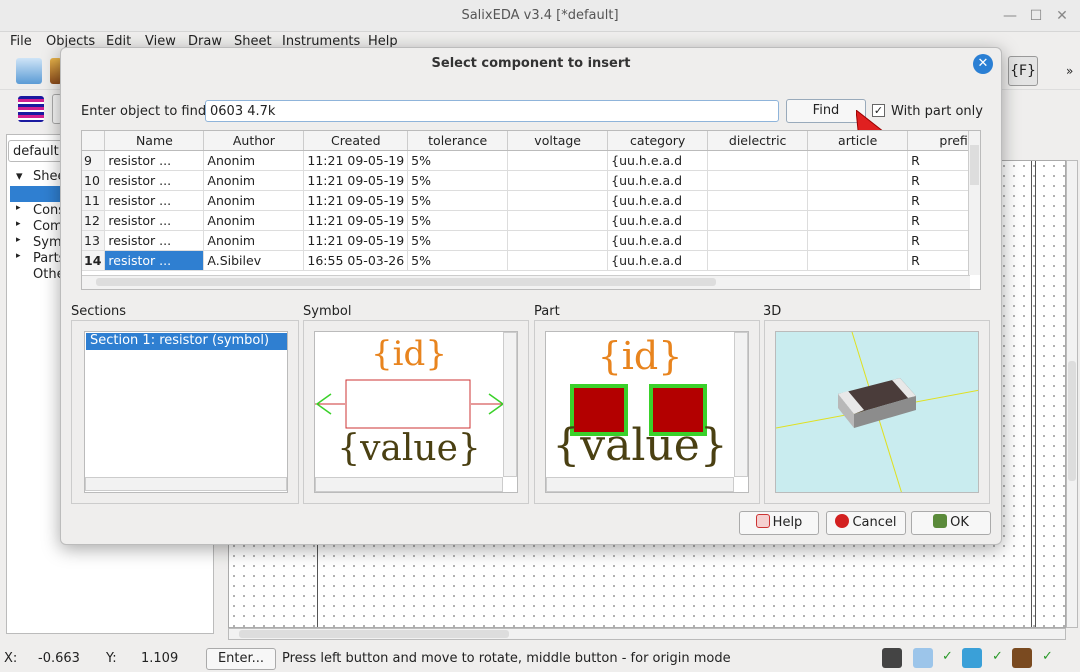 The width and height of the screenshot is (1080, 672). What do you see at coordinates (94, 260) in the screenshot?
I see `row-number: 14` at bounding box center [94, 260].